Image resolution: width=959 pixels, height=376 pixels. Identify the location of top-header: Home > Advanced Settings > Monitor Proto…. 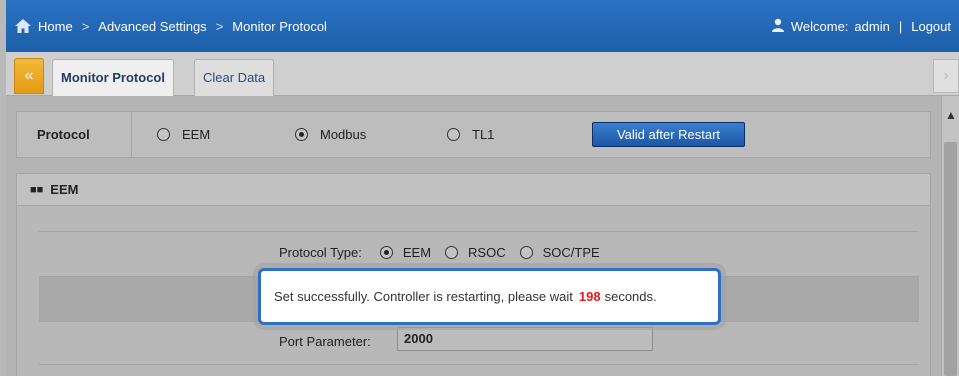
(482, 26).